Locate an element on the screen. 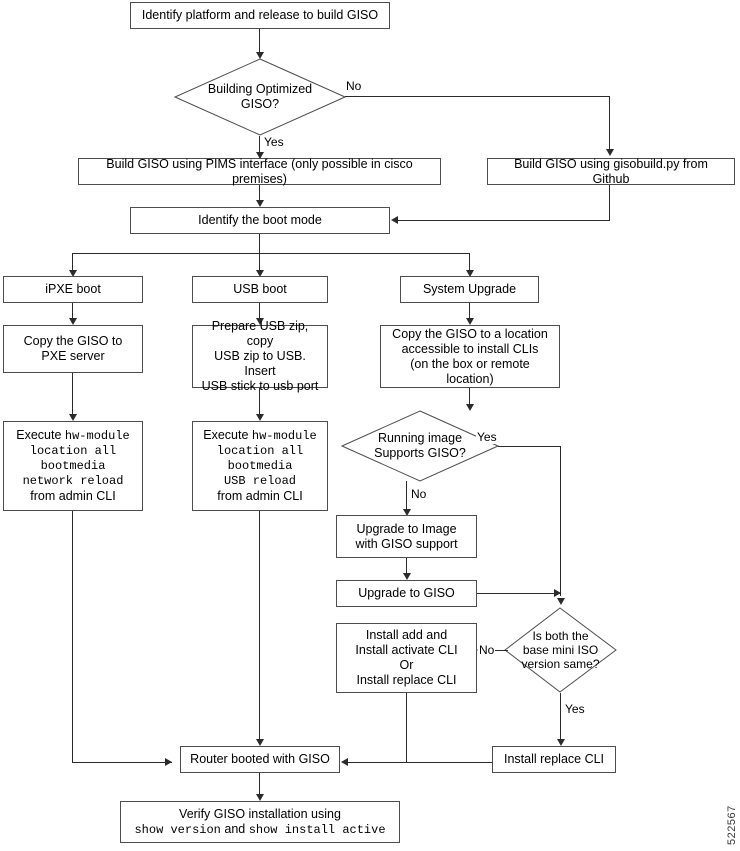 Image resolution: width=740 pixels, height=851 pixels. node-usb-boot-label: USB boot is located at coordinates (260, 289).